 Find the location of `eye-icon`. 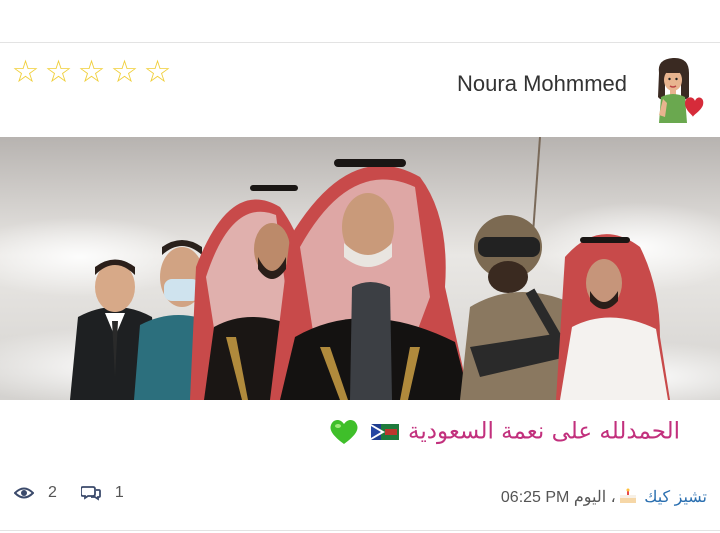

eye-icon is located at coordinates (24, 493).